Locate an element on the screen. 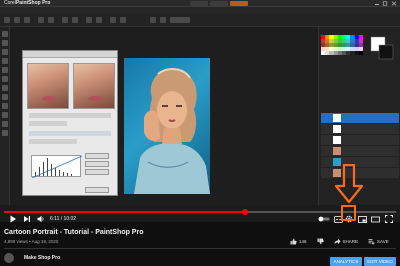 The height and width of the screenshot is (266, 400). before-preview is located at coordinates (48, 86).